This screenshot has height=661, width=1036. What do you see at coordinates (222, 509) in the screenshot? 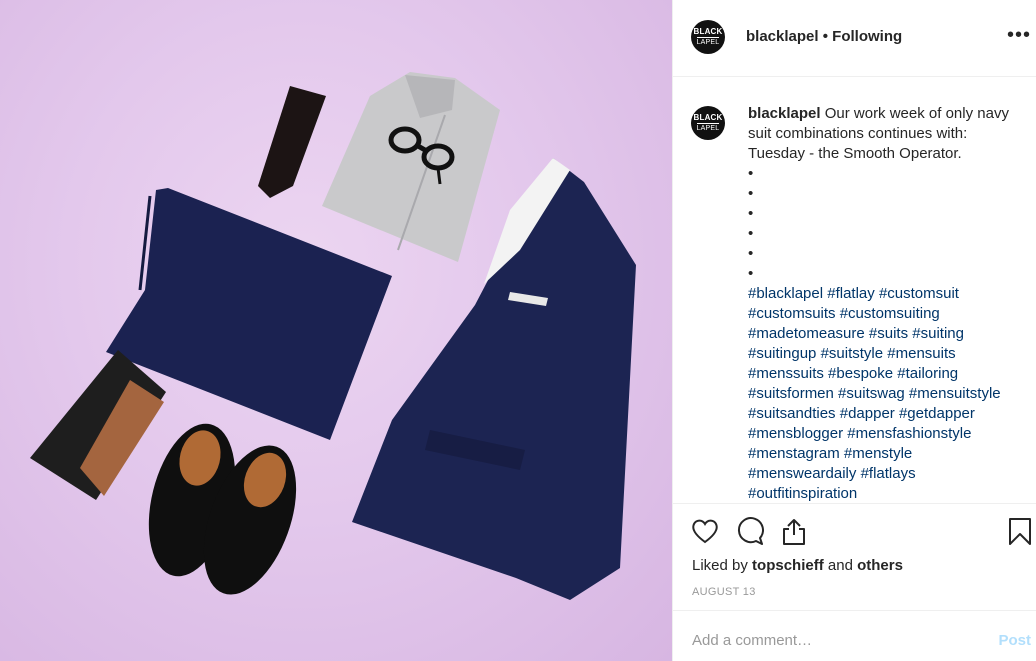
I see `shoes-shape` at bounding box center [222, 509].